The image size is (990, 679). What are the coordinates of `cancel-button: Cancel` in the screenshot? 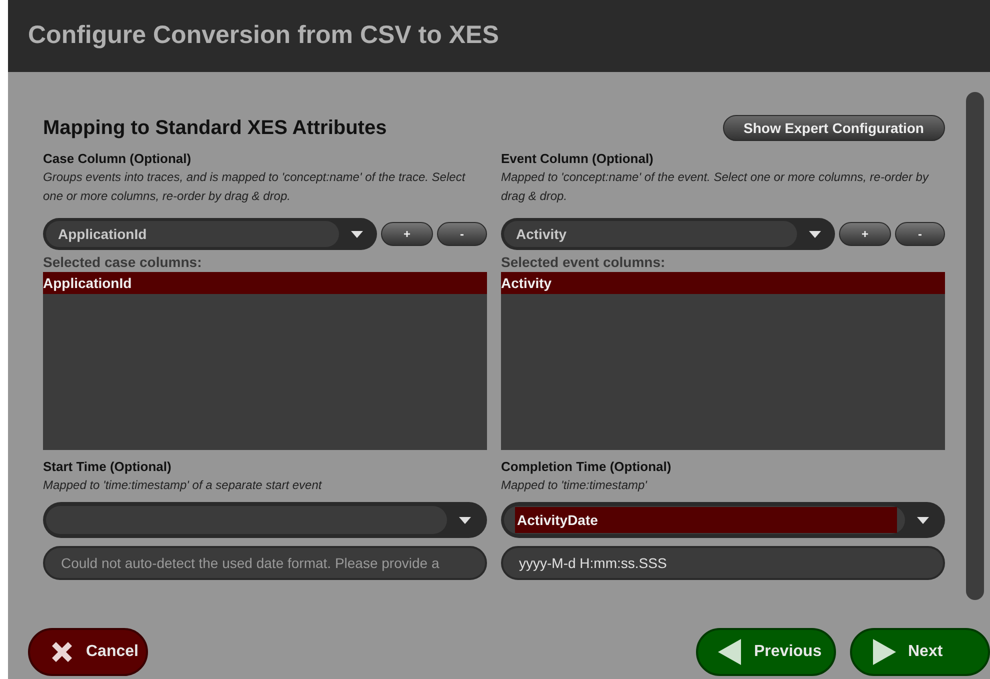 It's located at (88, 652).